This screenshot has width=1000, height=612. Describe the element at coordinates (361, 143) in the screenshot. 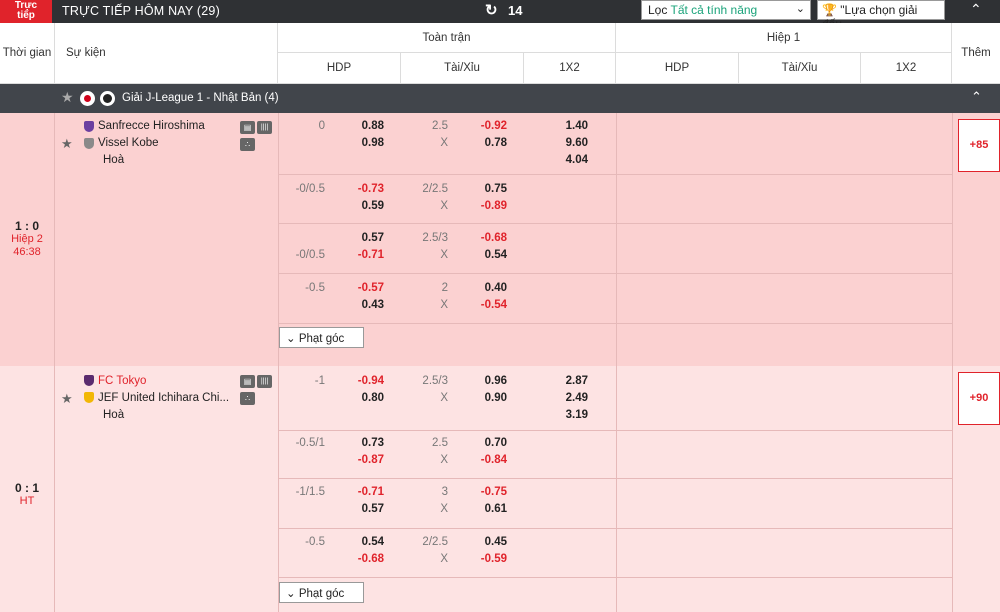

I see `hdp-away-odds: 0.98` at that location.